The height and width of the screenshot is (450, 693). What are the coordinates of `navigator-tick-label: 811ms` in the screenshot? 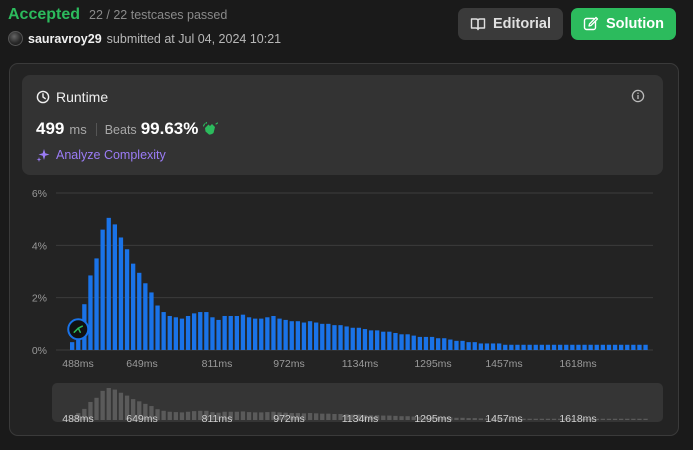 It's located at (217, 419).